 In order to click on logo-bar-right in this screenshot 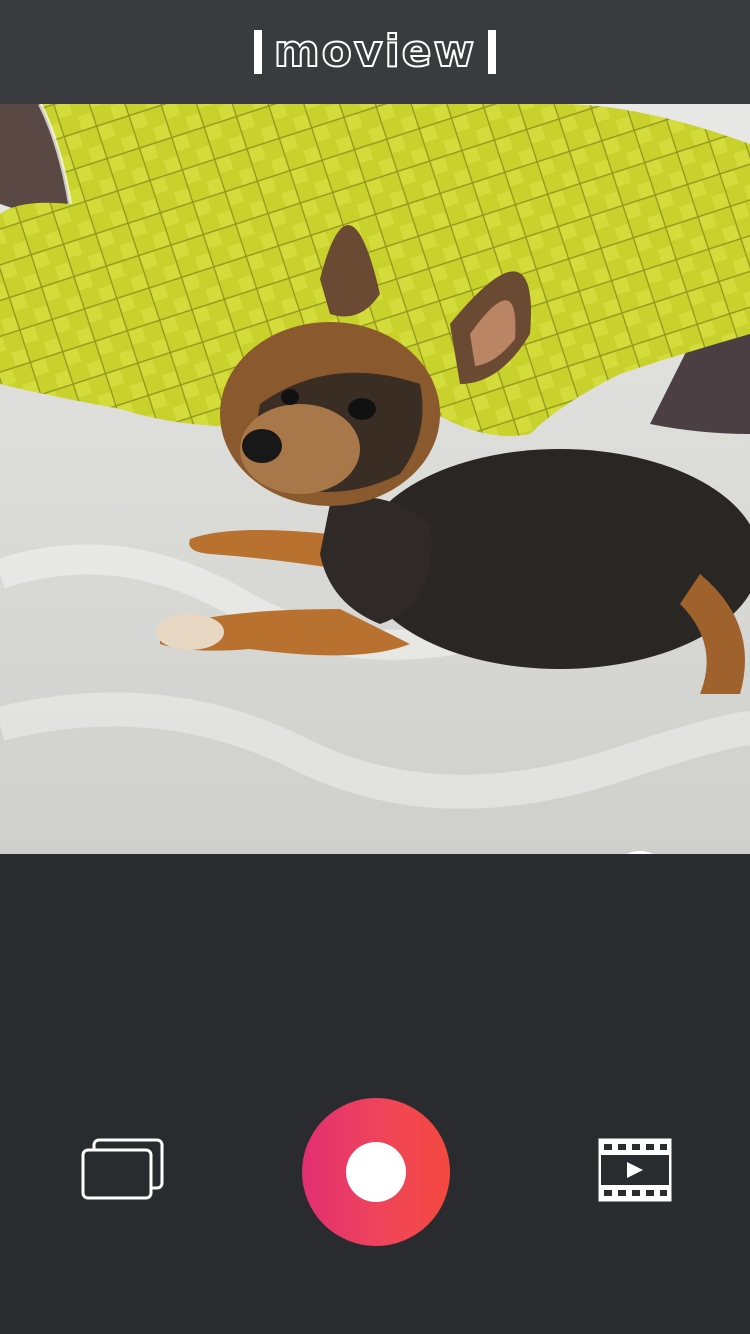, I will do `click(492, 52)`.